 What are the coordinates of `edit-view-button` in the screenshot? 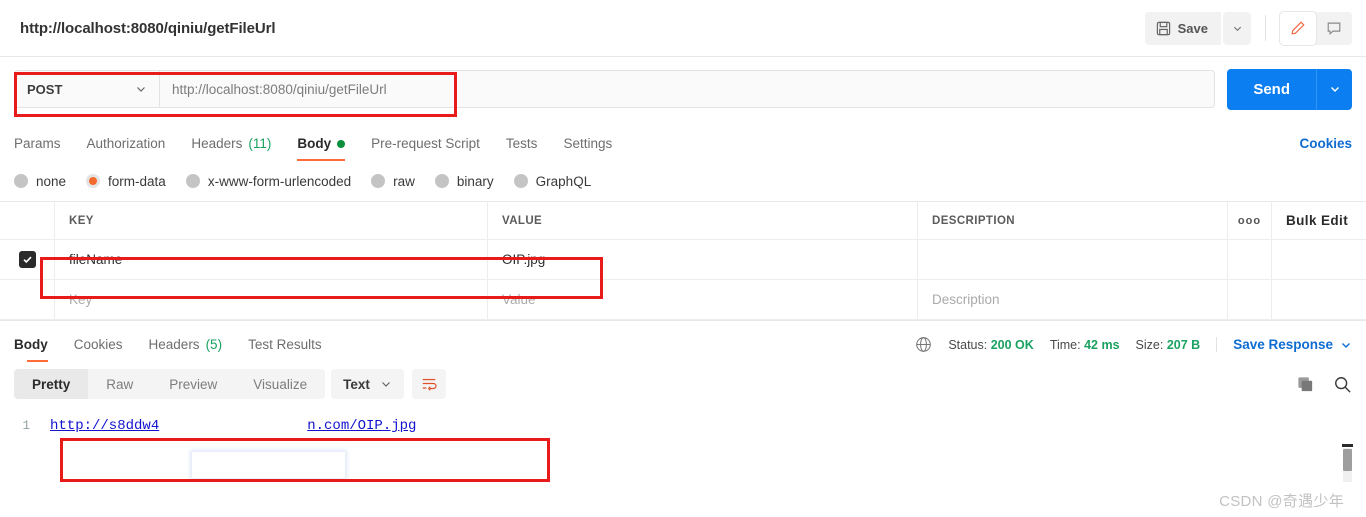 It's located at (1298, 28).